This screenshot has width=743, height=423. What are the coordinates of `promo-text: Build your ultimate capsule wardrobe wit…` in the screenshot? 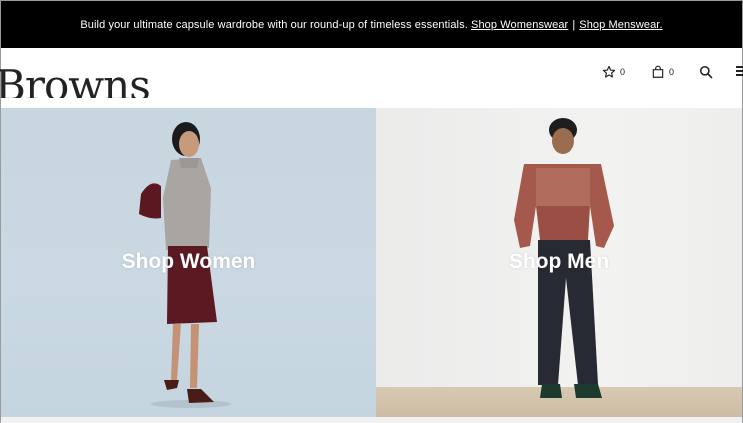 It's located at (274, 24).